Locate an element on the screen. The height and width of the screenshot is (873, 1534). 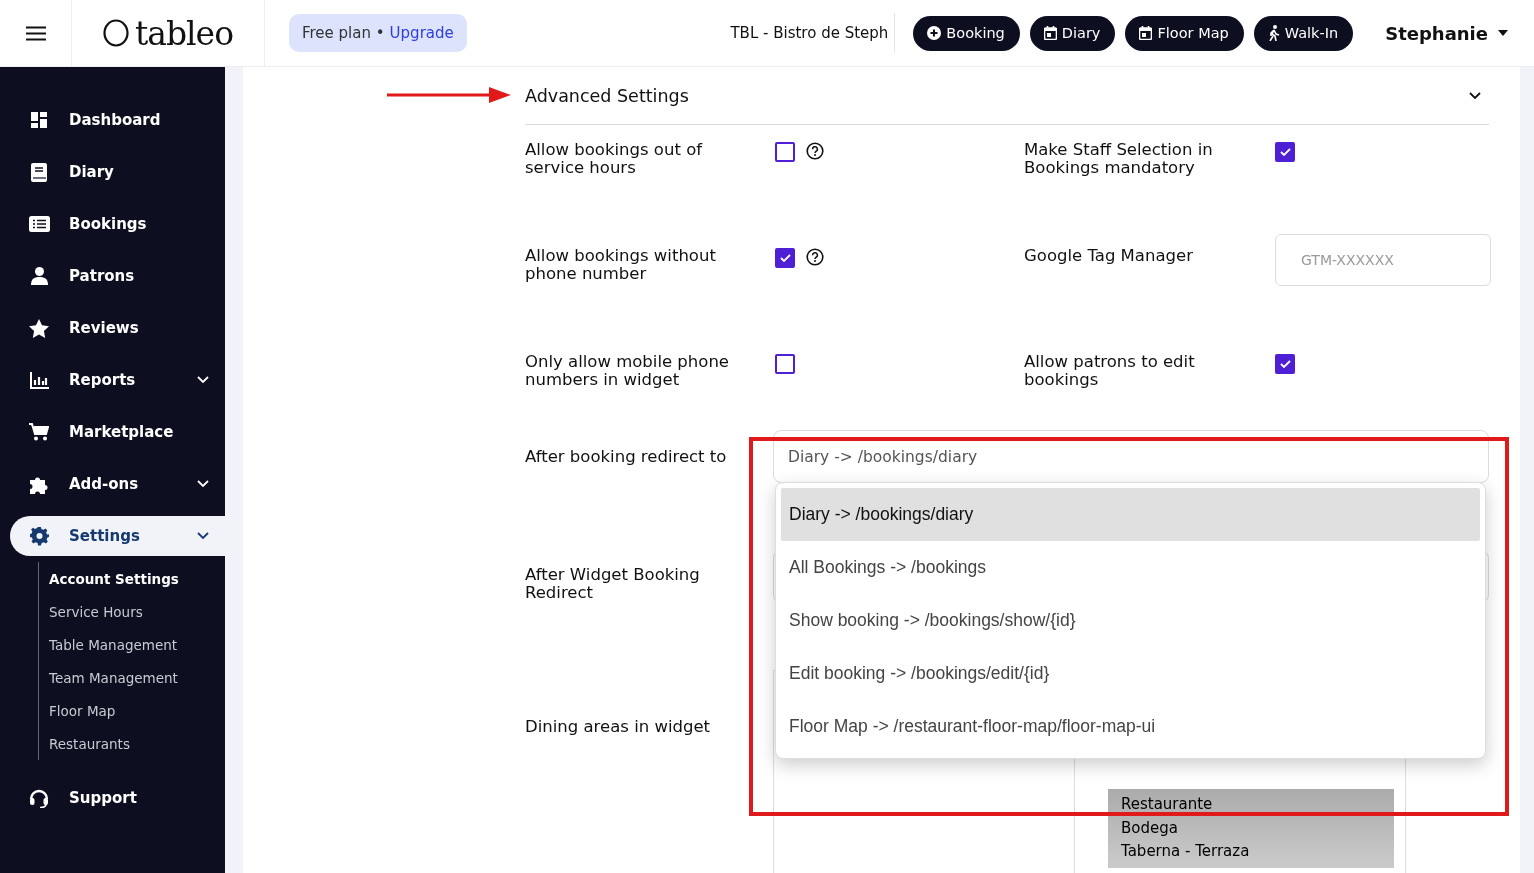
person-icon is located at coordinates (39, 276).